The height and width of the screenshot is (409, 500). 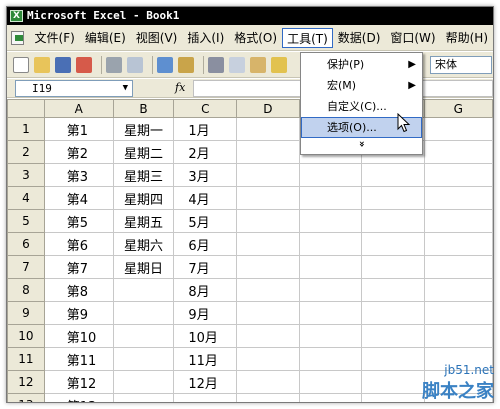 I want to click on menu-data: 数据(D), so click(x=359, y=38).